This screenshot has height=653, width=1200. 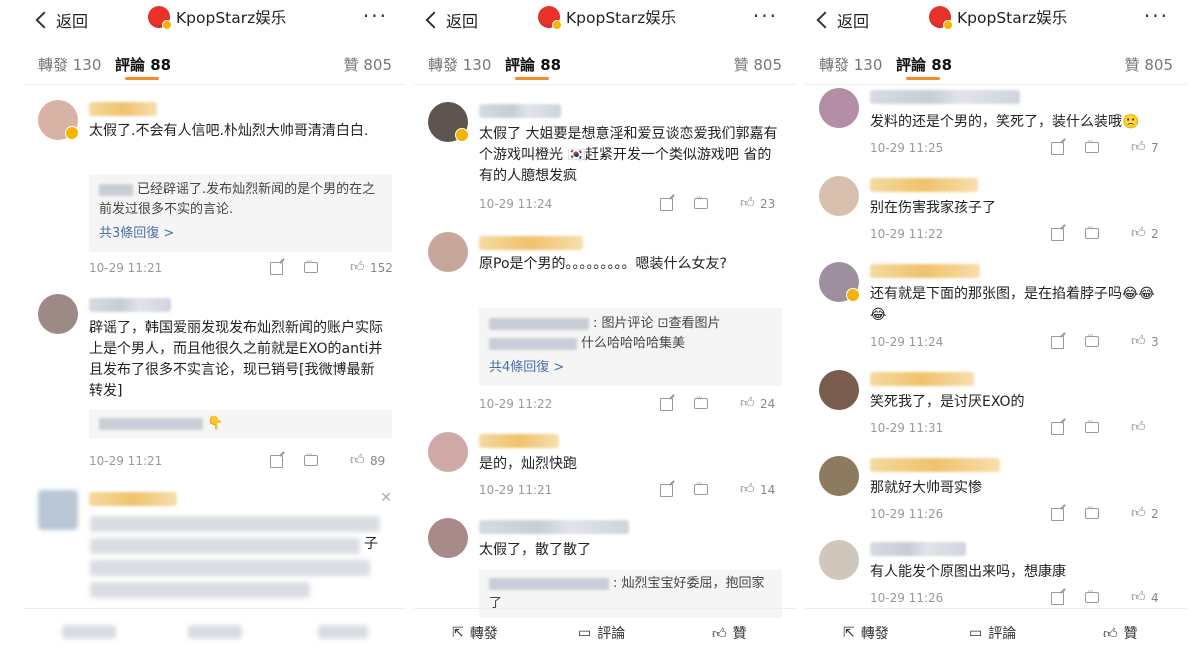 What do you see at coordinates (1152, 341) in the screenshot?
I see `like-button: 👍︎ 3` at bounding box center [1152, 341].